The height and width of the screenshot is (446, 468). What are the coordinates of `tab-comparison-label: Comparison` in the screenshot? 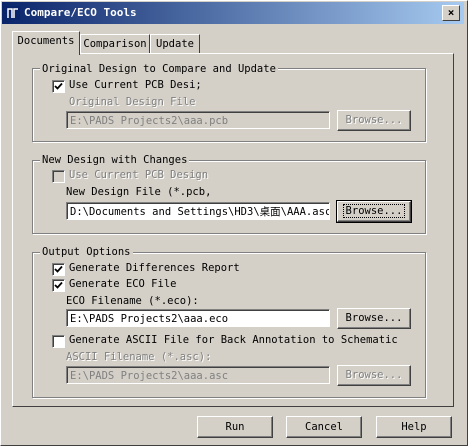 It's located at (115, 44).